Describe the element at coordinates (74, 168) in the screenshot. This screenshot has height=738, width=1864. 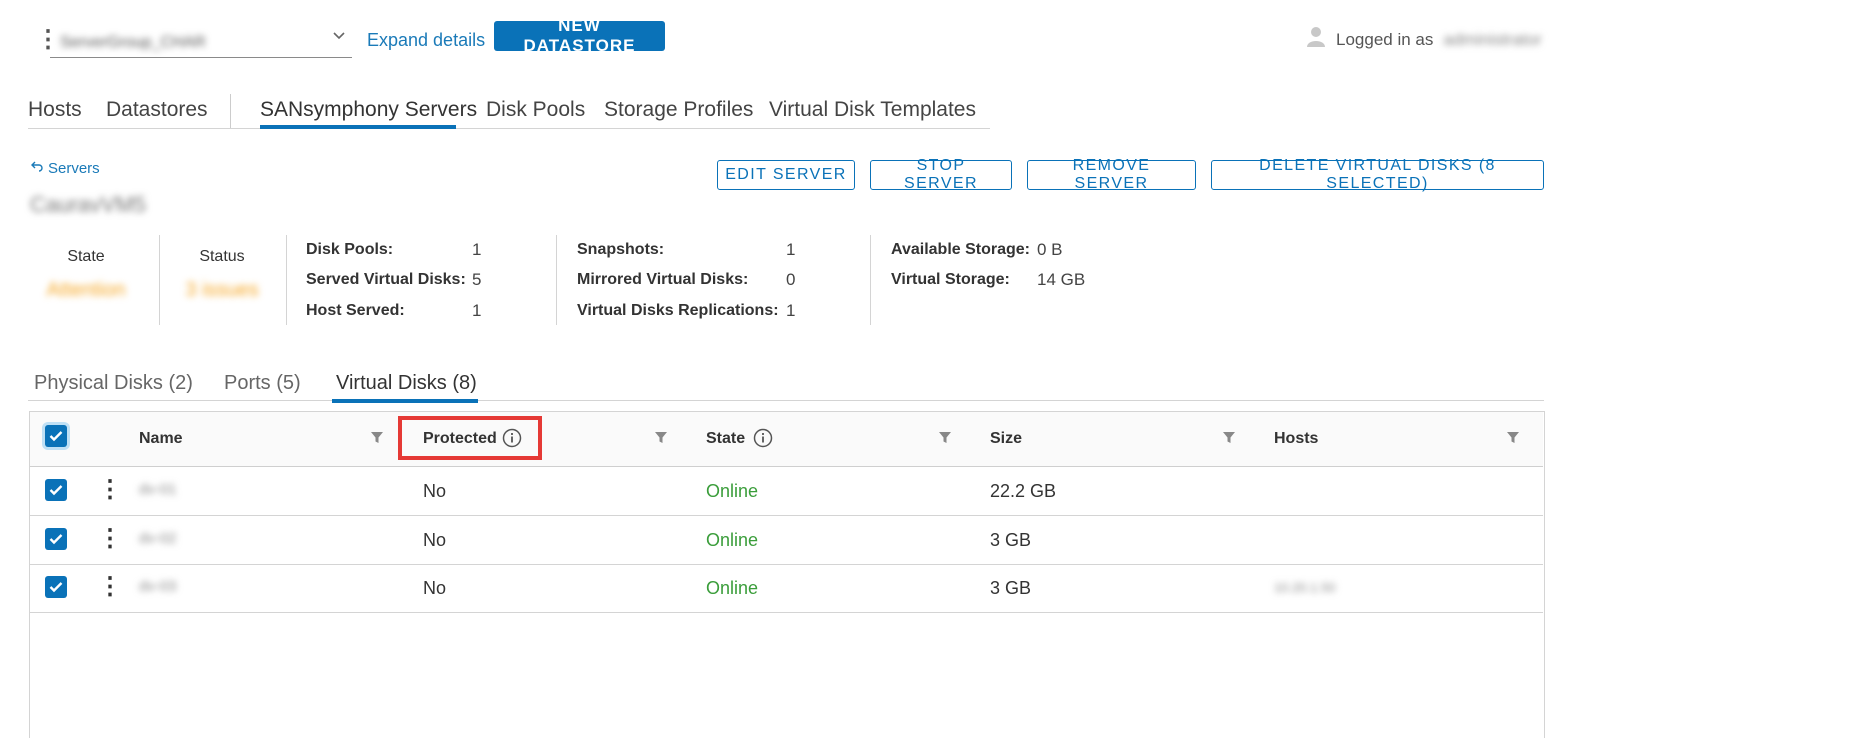
I see `breadcrumb-servers-link: Servers` at that location.